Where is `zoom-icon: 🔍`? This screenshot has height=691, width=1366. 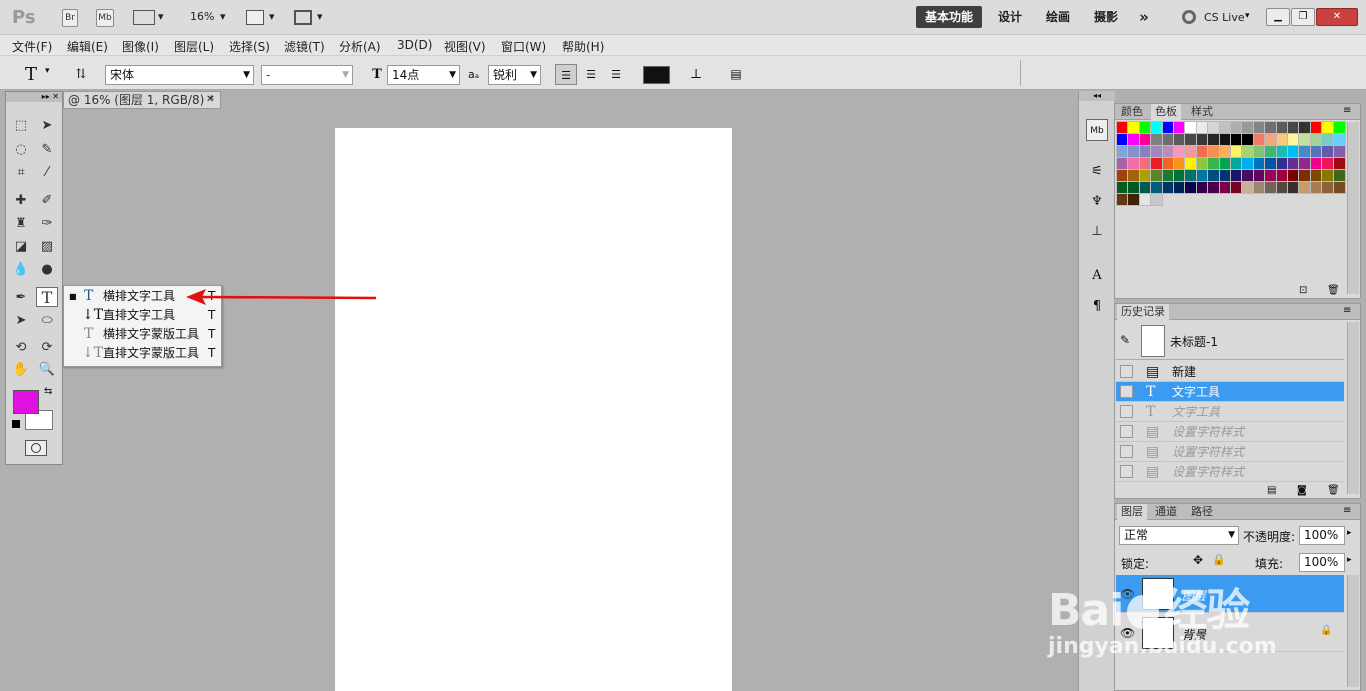
zoom-icon: 🔍 is located at coordinates (47, 370).